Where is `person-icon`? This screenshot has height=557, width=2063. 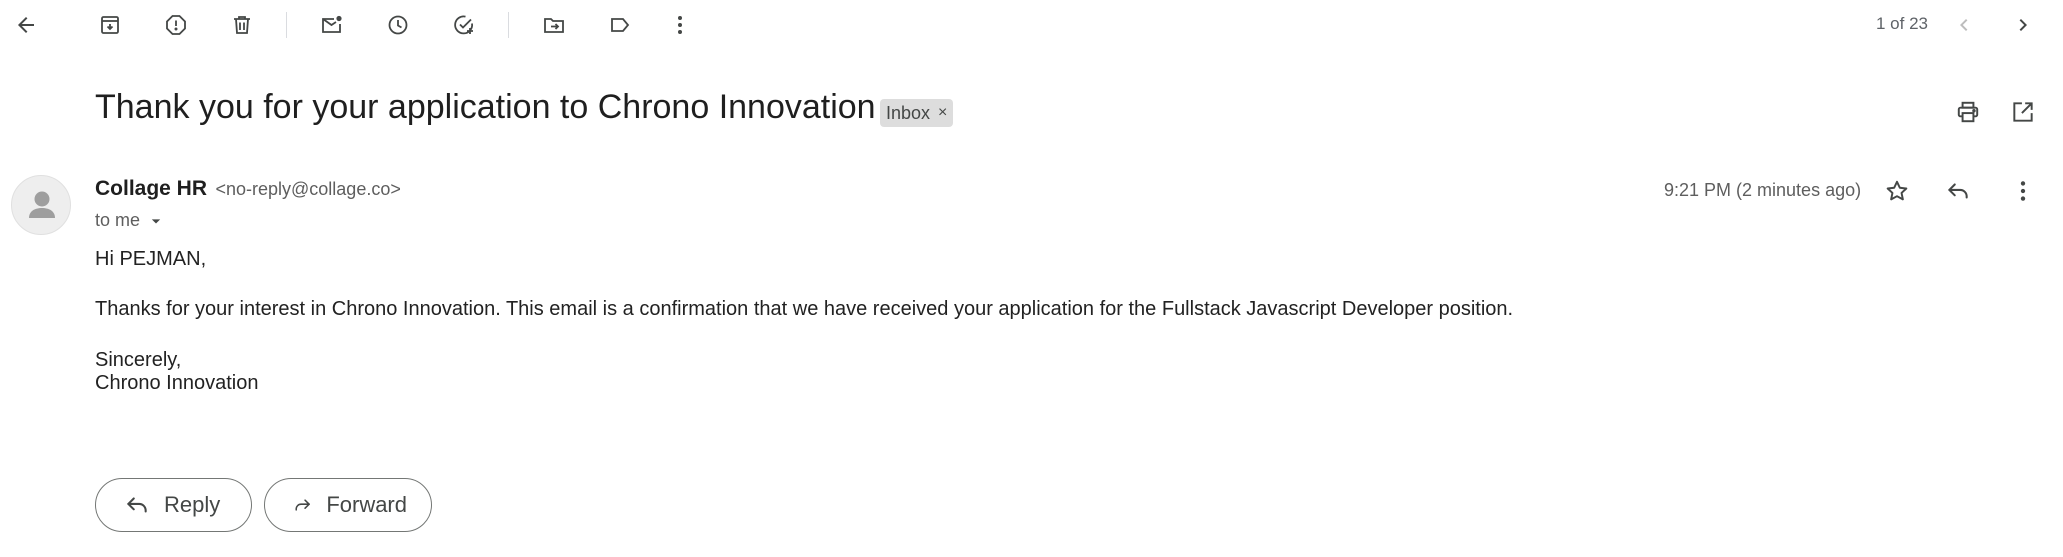 person-icon is located at coordinates (42, 204).